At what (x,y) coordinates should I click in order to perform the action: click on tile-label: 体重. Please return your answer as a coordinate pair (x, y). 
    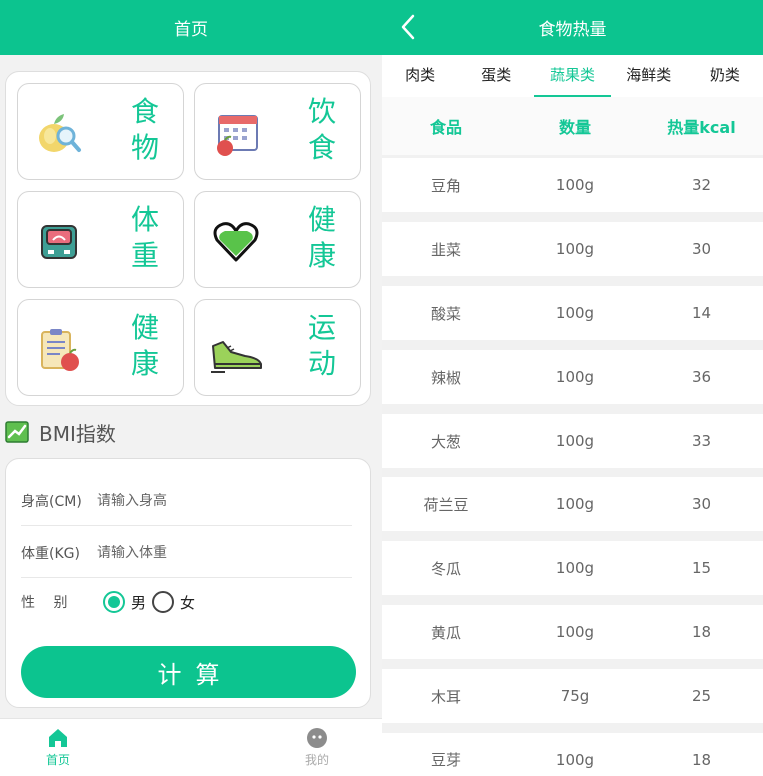
    Looking at the image, I should click on (144, 237).